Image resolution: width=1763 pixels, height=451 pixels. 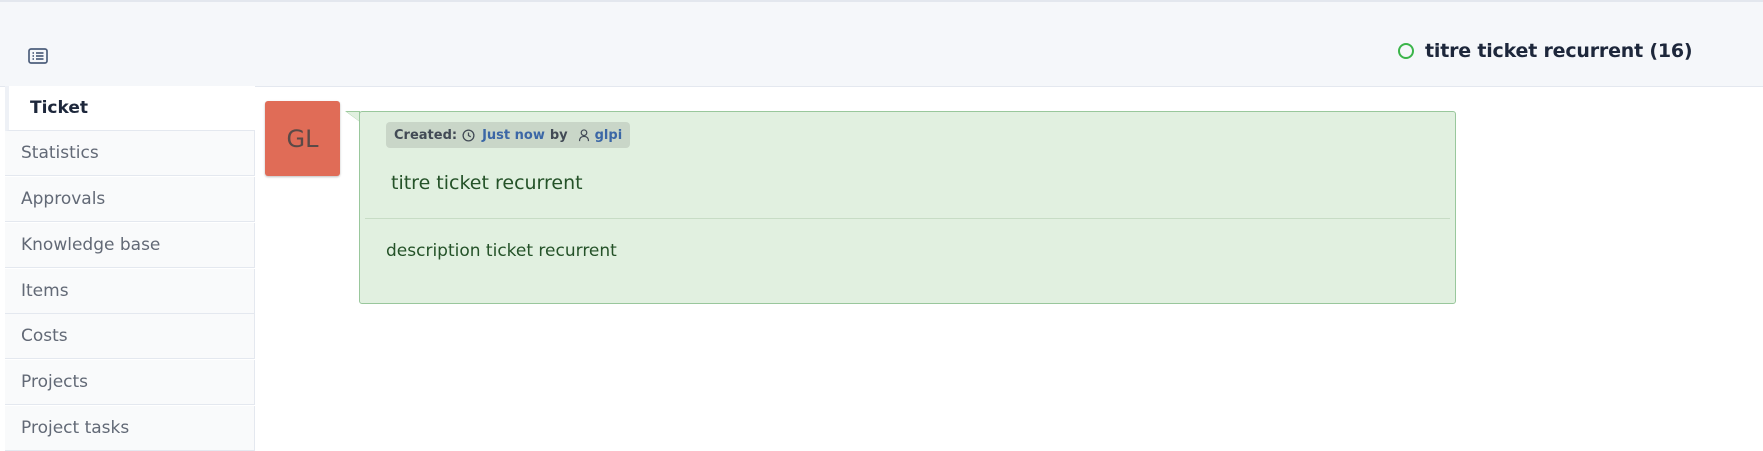 I want to click on tab-statistics: Statistics, so click(x=130, y=153).